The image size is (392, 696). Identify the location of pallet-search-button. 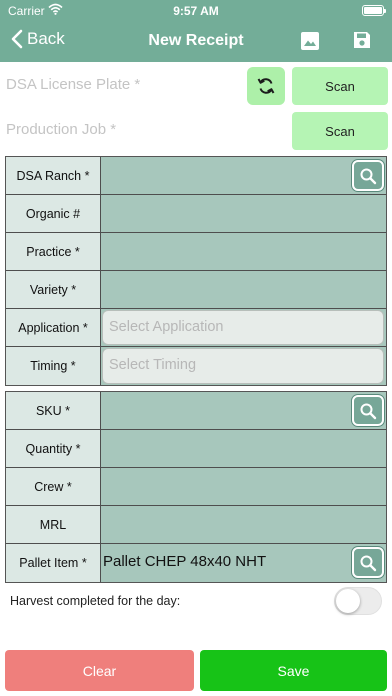
(368, 562).